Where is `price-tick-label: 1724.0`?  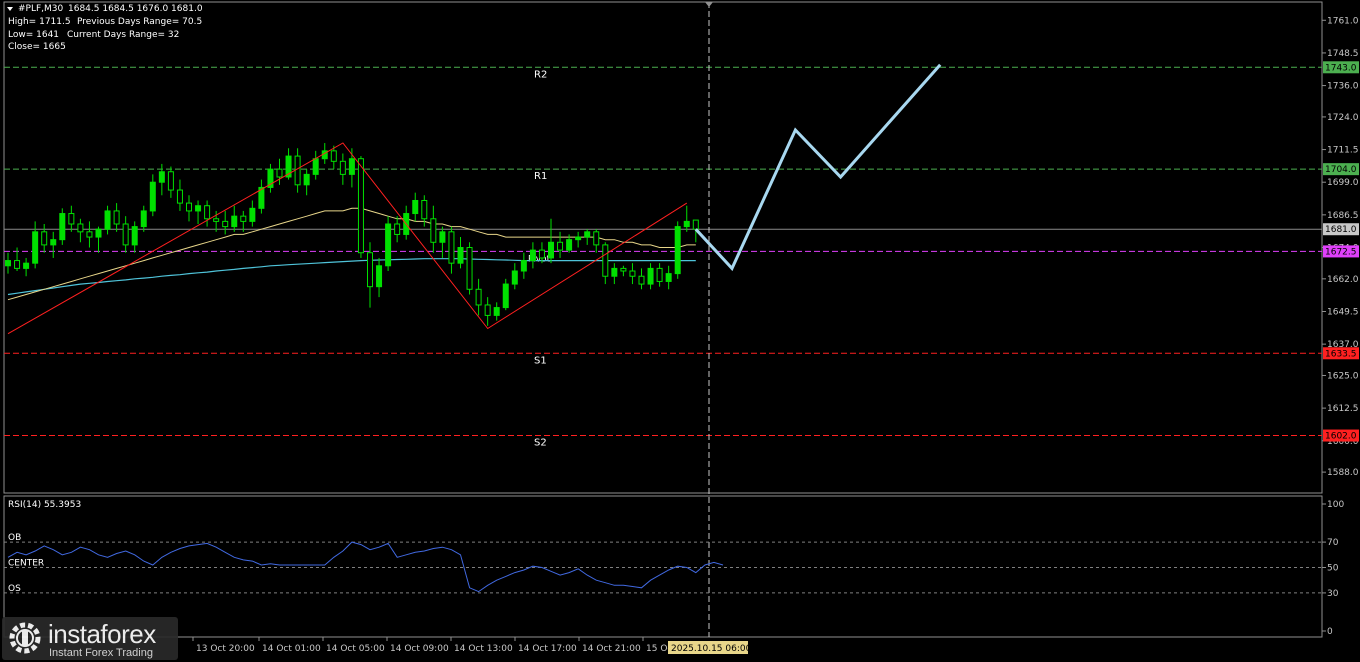
price-tick-label: 1724.0 is located at coordinates (1343, 118).